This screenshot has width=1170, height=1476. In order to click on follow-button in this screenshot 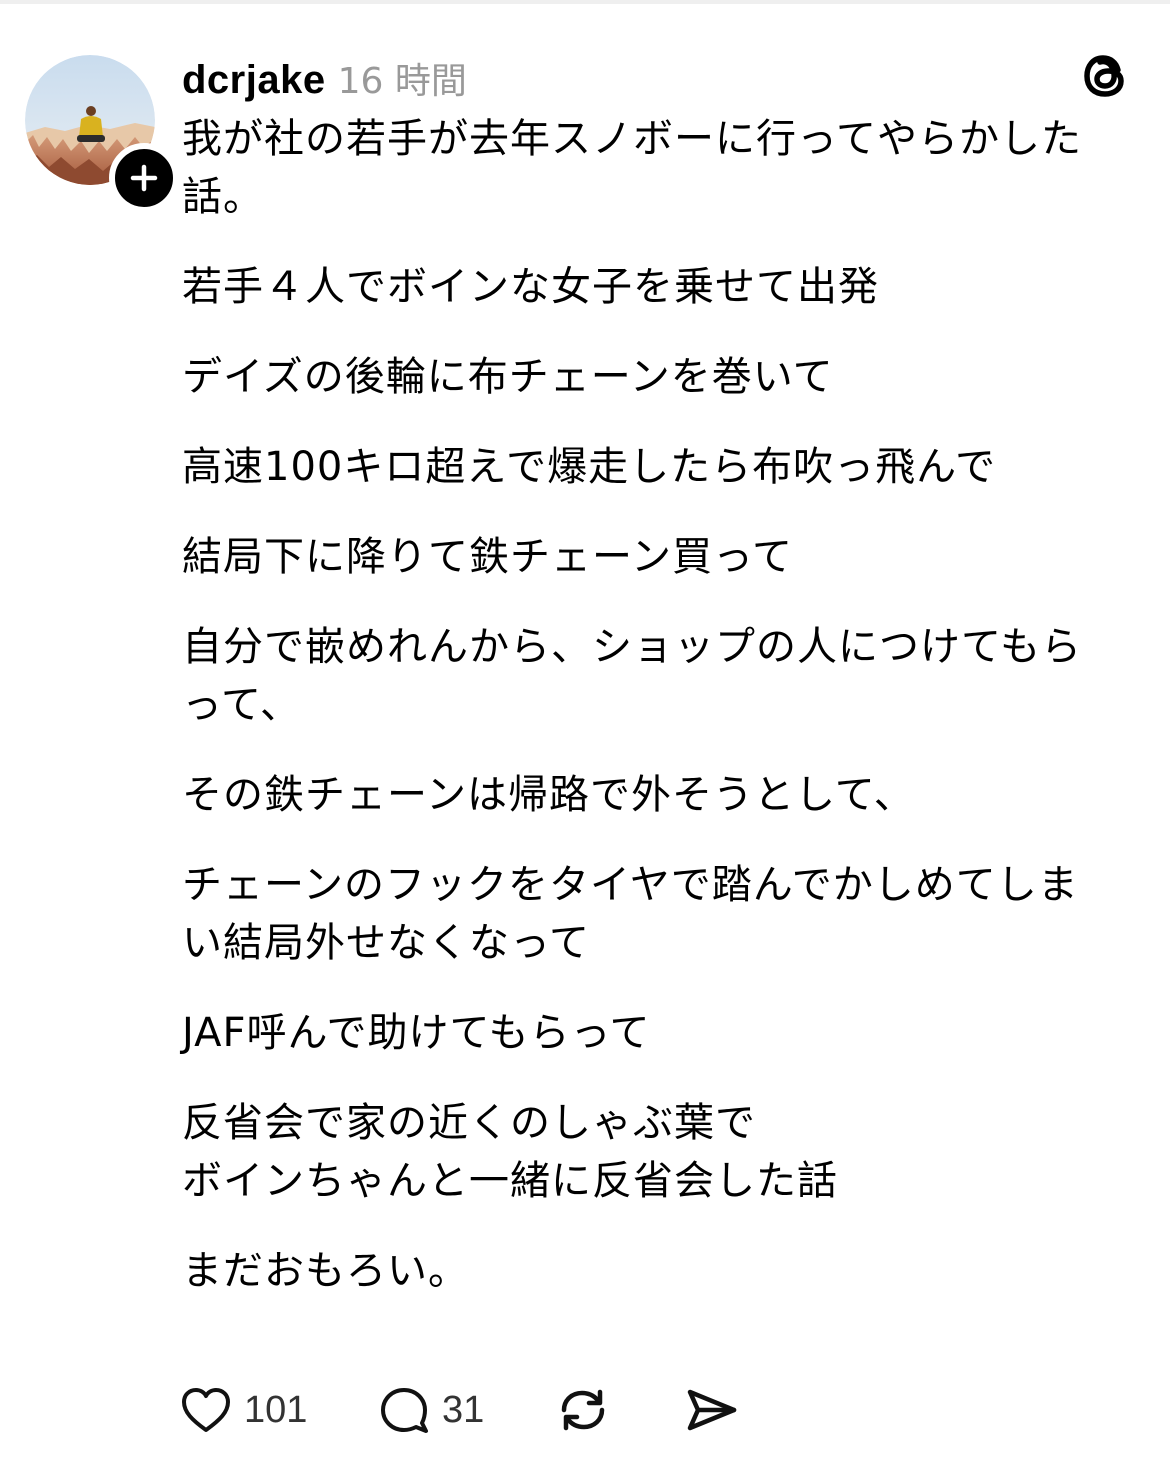, I will do `click(144, 178)`.